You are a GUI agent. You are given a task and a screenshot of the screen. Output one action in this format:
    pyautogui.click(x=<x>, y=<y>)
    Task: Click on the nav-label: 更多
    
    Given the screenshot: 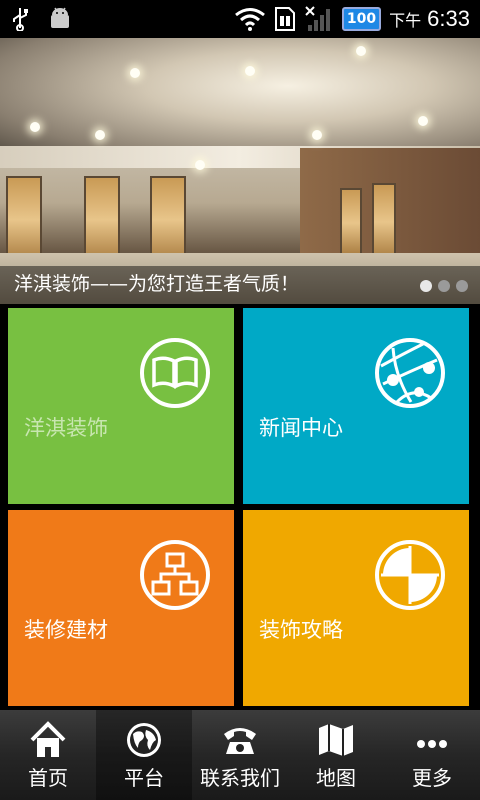 What is the action you would take?
    pyautogui.click(x=432, y=778)
    